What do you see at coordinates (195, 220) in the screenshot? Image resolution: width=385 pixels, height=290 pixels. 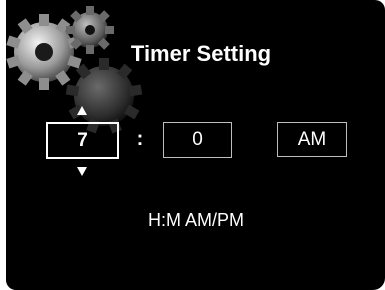 I see `time-format-hint: H:M AM/PM` at bounding box center [195, 220].